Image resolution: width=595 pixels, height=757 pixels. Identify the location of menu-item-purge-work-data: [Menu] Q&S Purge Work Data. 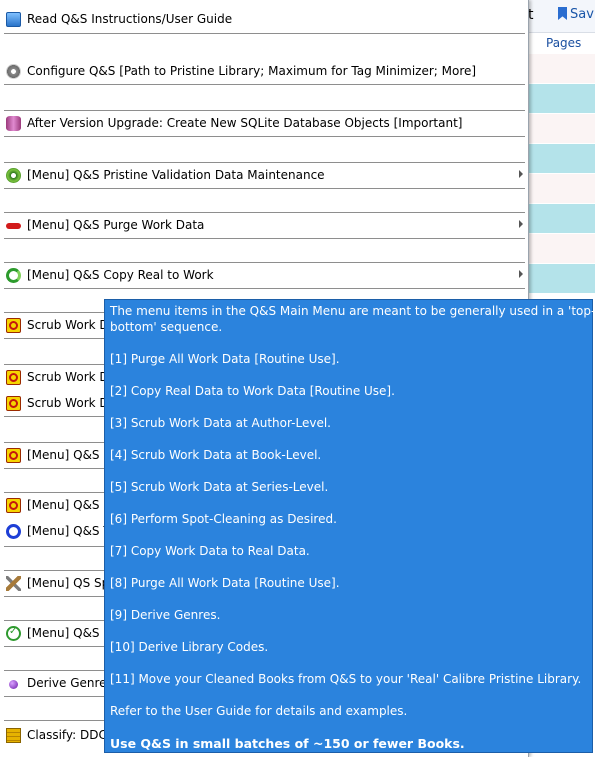
(264, 226).